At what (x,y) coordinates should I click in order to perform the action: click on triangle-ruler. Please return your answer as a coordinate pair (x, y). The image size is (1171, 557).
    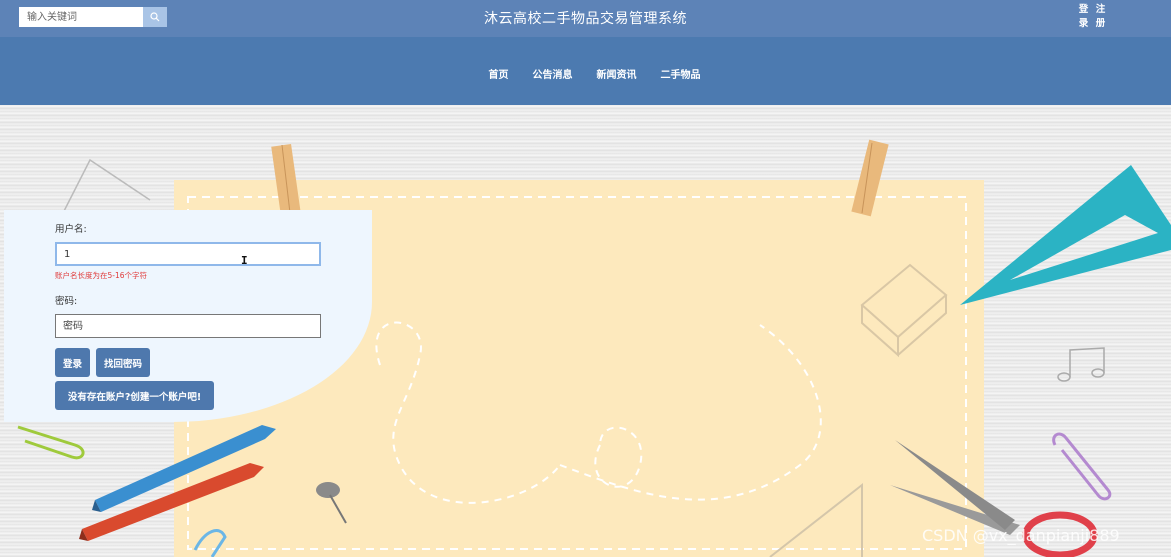
    Looking at the image, I should click on (1065, 235).